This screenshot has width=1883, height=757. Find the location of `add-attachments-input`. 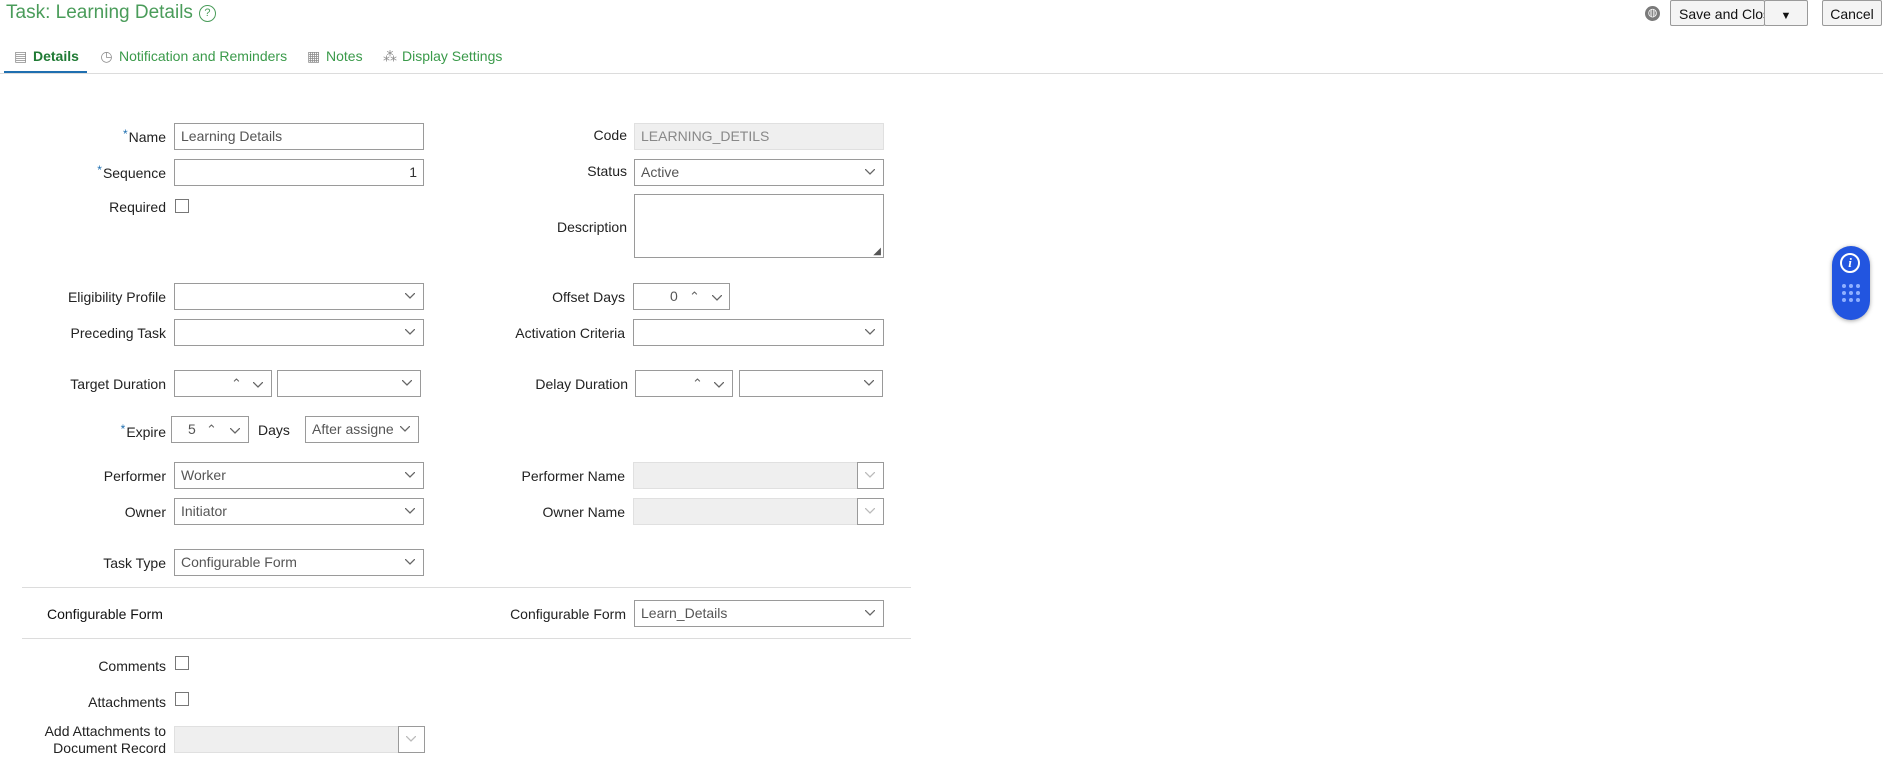

add-attachments-input is located at coordinates (286, 739).